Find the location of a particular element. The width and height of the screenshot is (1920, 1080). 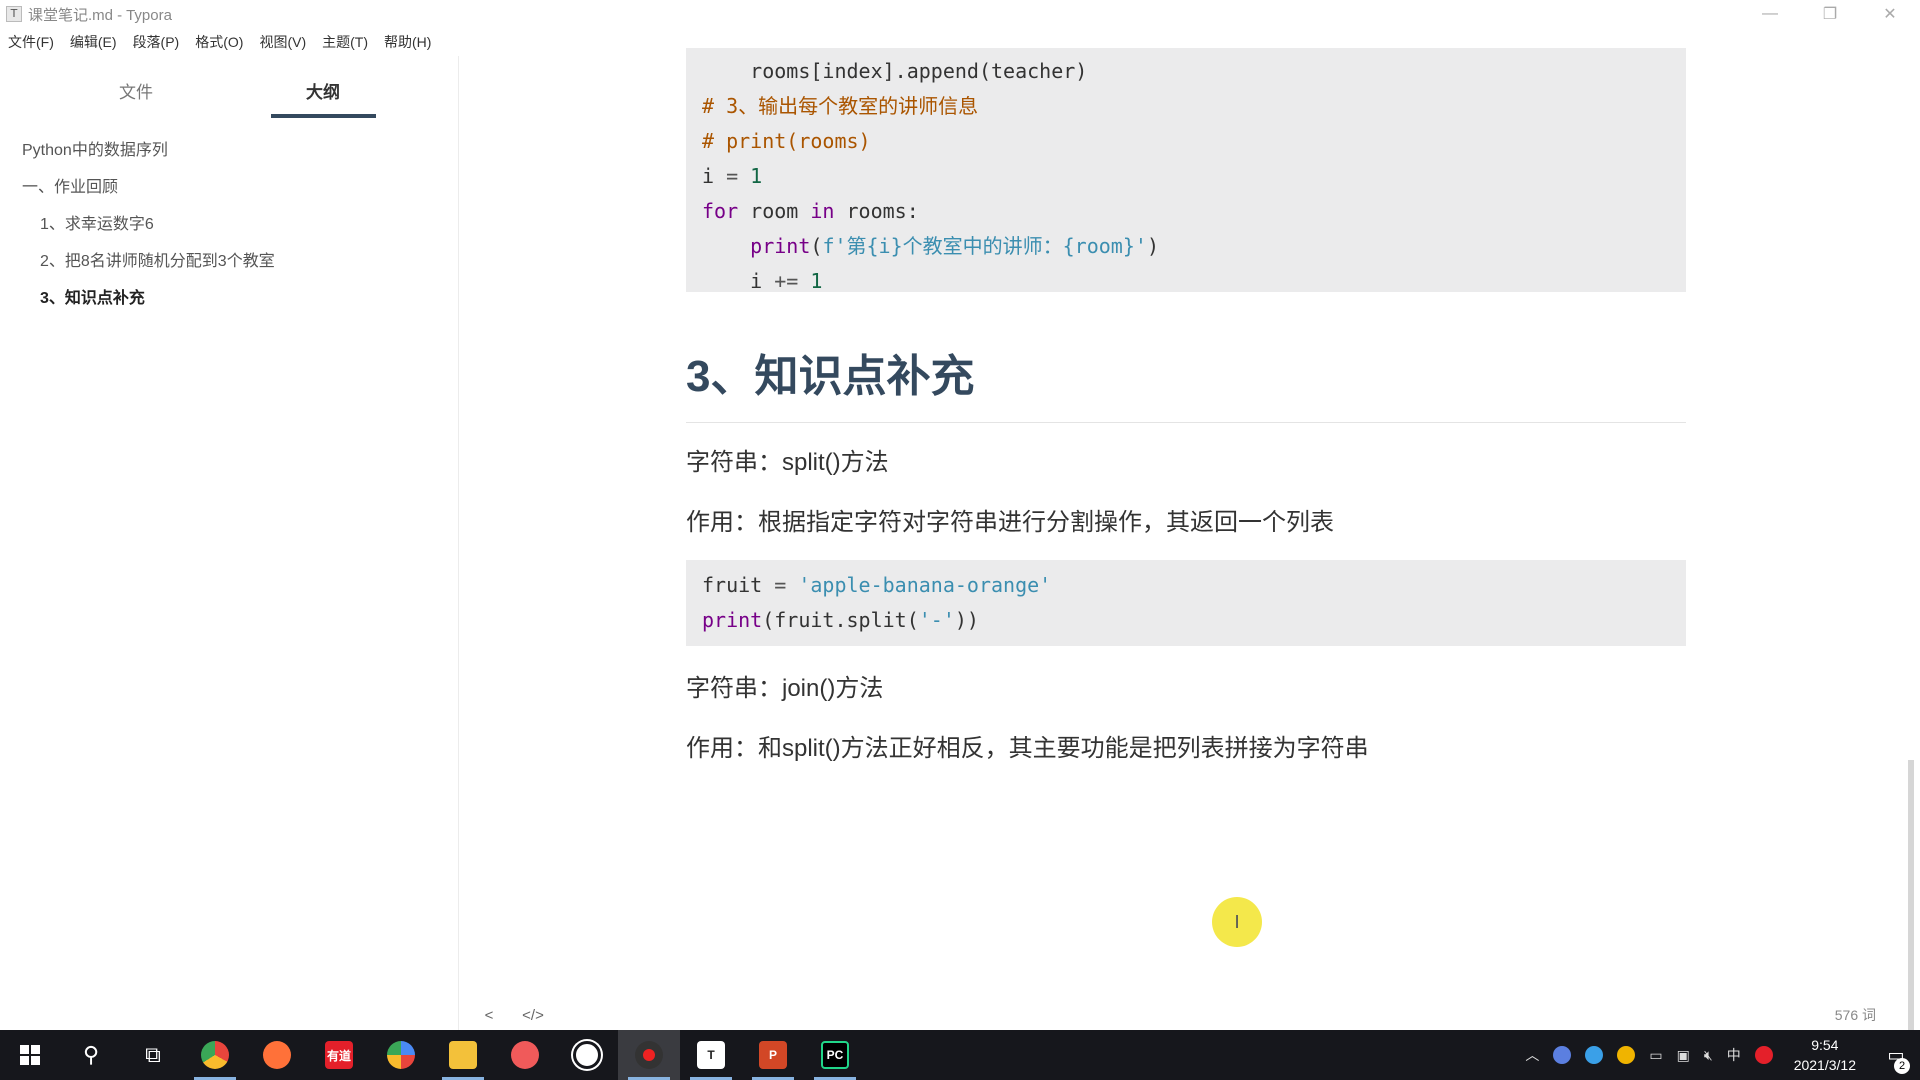

code-paren: ) is located at coordinates (1152, 246).